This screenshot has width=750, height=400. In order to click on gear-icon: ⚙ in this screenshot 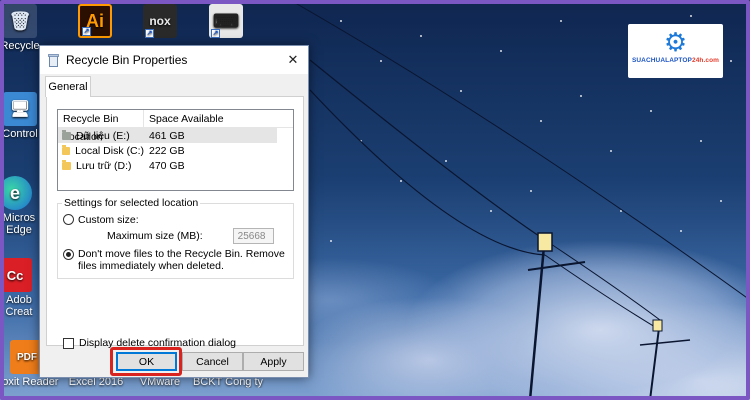, I will do `click(675, 42)`.